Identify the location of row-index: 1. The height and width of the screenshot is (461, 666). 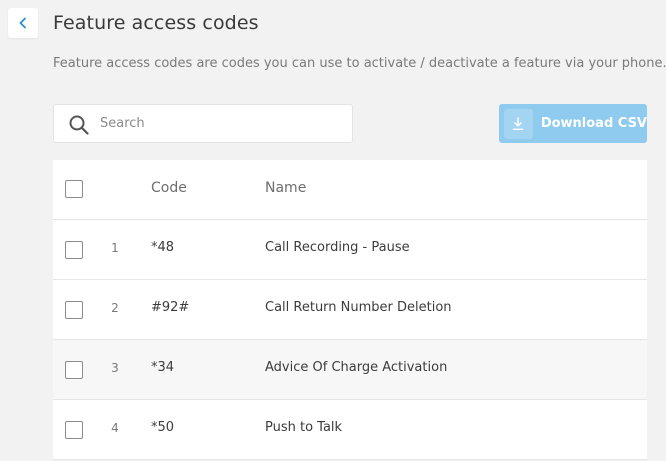
(115, 248).